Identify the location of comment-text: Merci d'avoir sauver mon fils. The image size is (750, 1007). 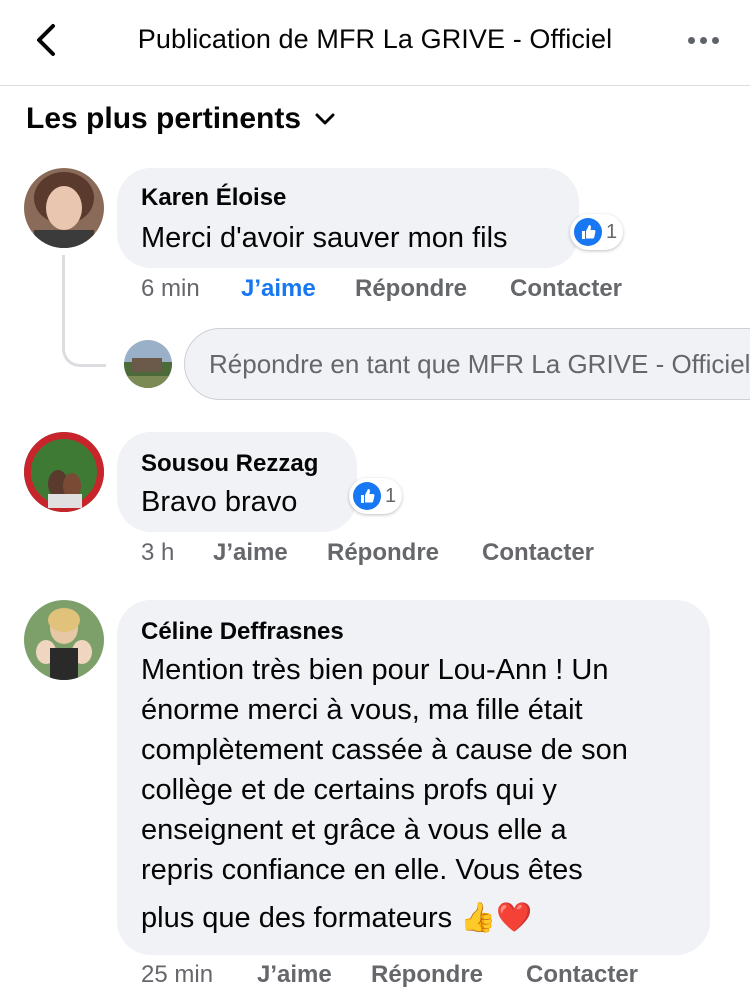
(324, 238).